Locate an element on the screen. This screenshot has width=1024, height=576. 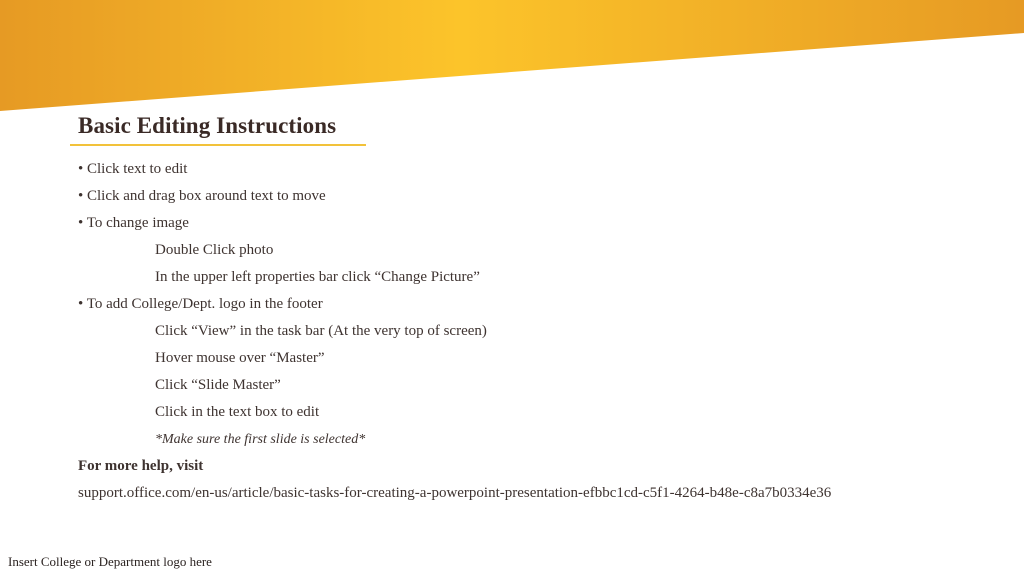
instruction-note: *Make sure the first slide is selected* is located at coordinates (260, 440).